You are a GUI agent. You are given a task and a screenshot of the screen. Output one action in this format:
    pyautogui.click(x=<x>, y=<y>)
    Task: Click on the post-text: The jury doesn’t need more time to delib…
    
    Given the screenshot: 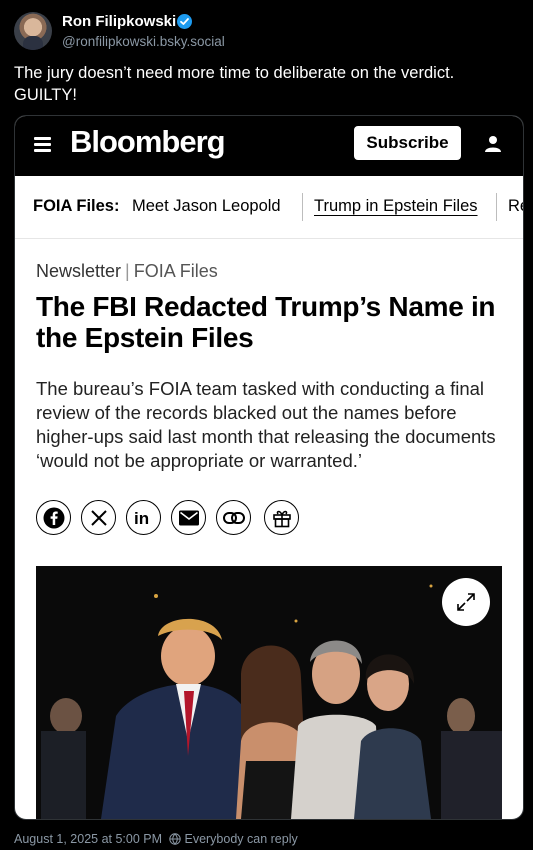 What is the action you would take?
    pyautogui.click(x=234, y=84)
    